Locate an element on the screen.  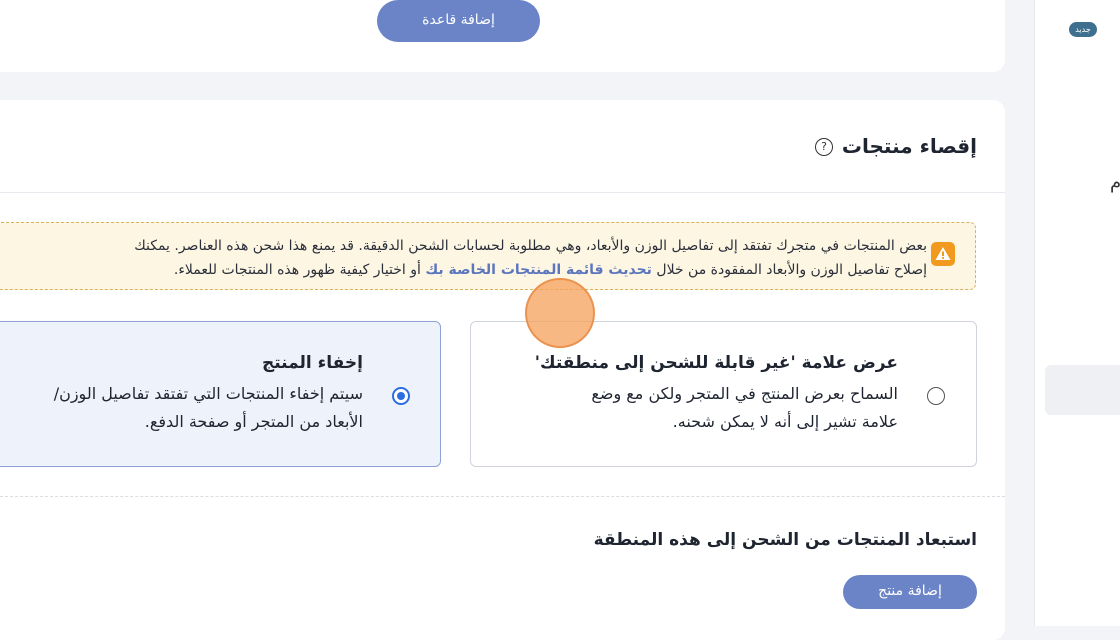
click-indicator is located at coordinates (560, 313).